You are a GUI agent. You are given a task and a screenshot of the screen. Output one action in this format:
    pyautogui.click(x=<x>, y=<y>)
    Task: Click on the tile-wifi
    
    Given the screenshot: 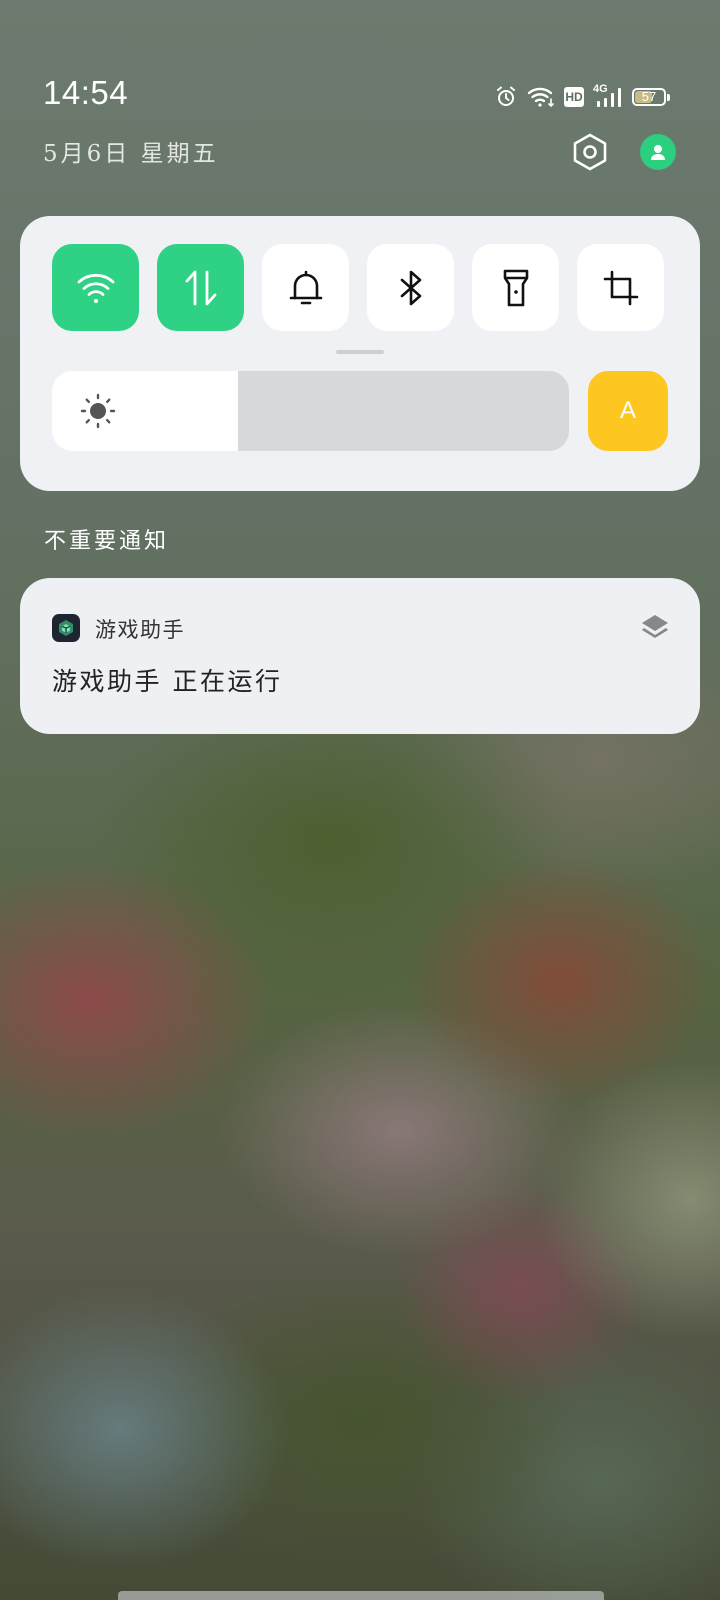 What is the action you would take?
    pyautogui.click(x=95, y=287)
    